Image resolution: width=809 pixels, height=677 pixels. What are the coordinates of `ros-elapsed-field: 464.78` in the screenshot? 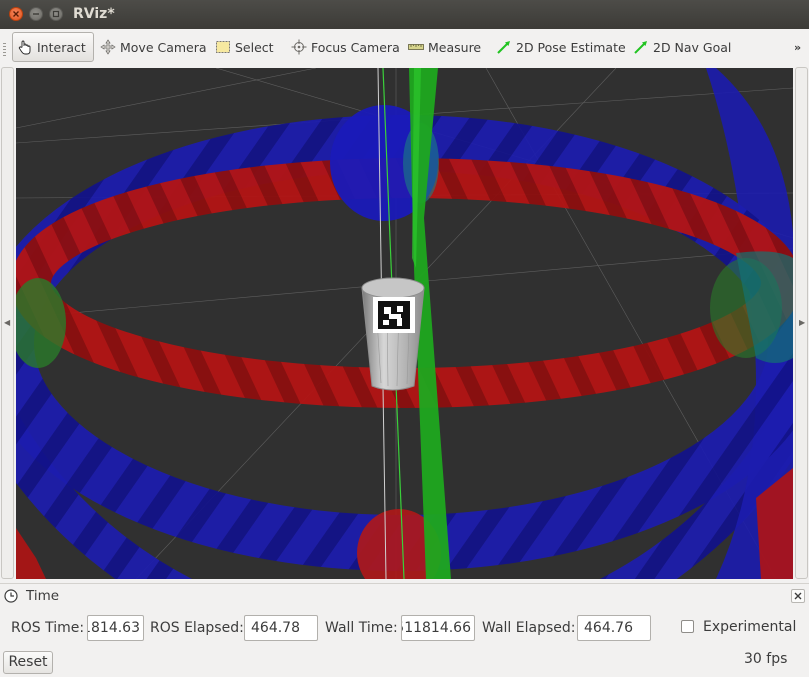 It's located at (281, 628).